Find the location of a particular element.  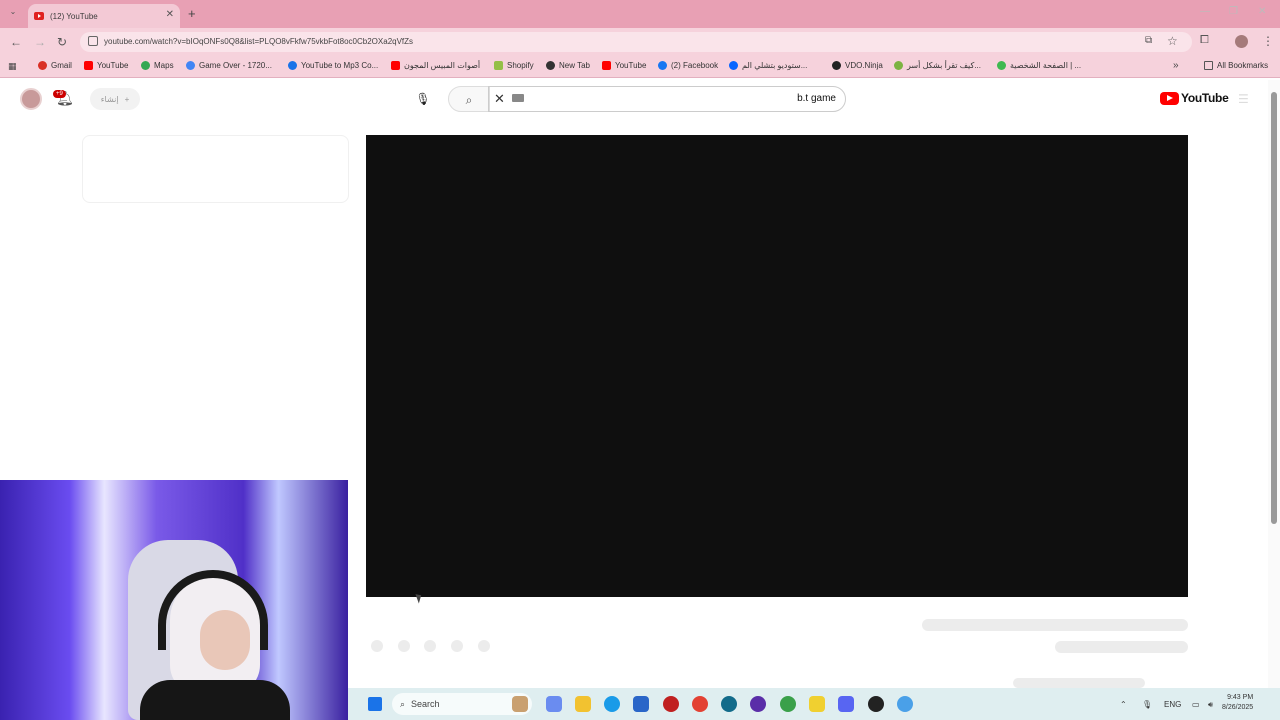

cat-widget-icon is located at coordinates (520, 704).